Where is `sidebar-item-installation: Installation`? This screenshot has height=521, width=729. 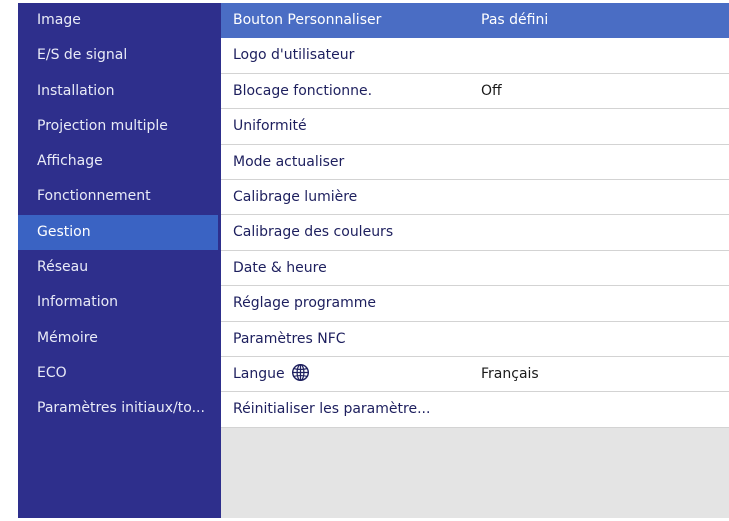 sidebar-item-installation: Installation is located at coordinates (118, 91).